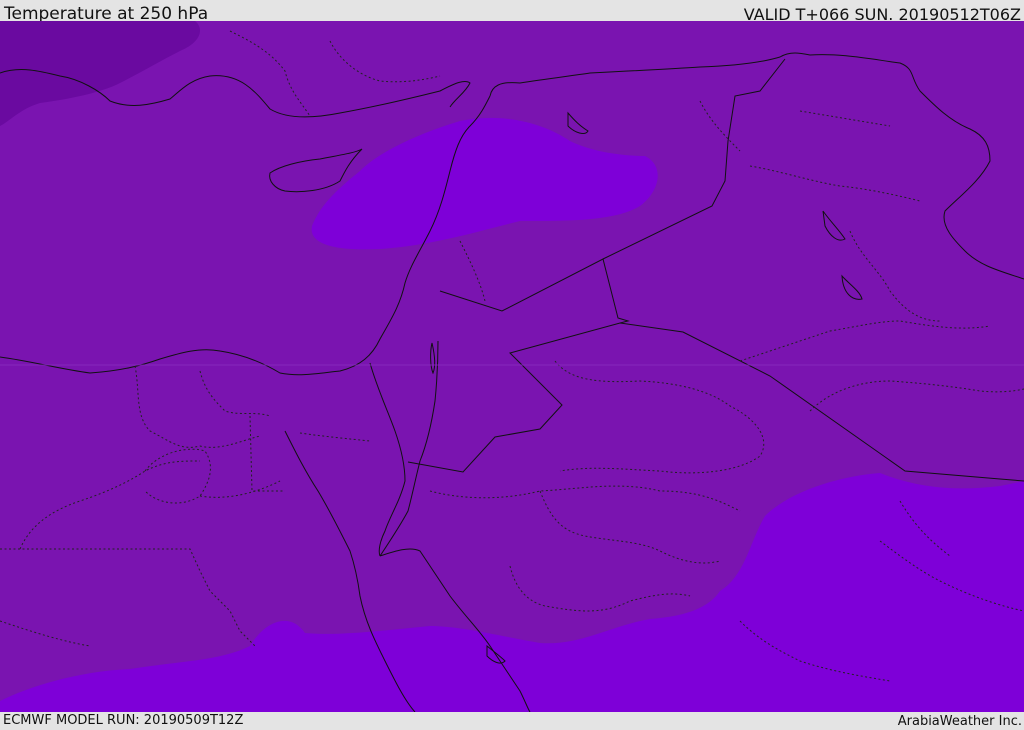  Describe the element at coordinates (123, 720) in the screenshot. I see `model-run-label: ECMWF MODEL RUN: 20190509T12Z` at that location.